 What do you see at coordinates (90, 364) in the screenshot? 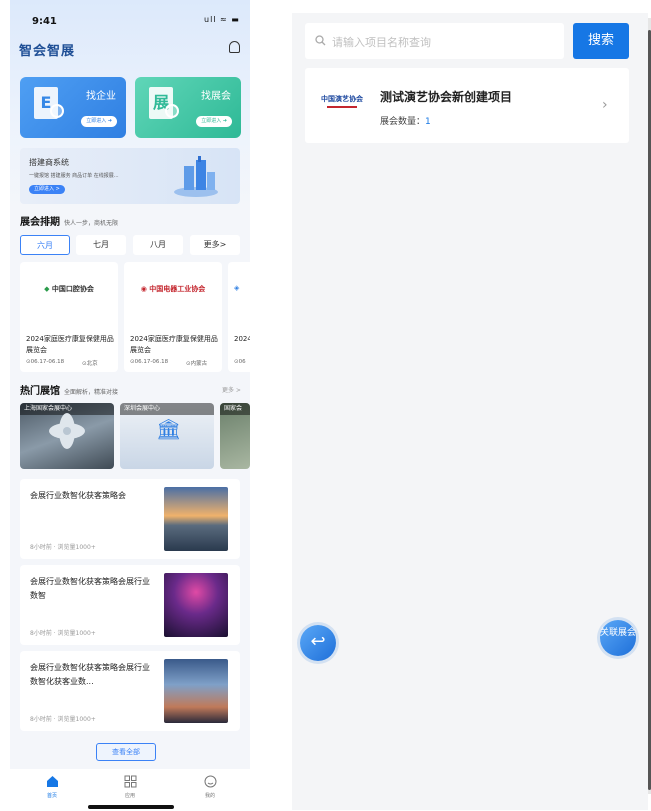
I see `expo-location: ⊙北京` at bounding box center [90, 364].